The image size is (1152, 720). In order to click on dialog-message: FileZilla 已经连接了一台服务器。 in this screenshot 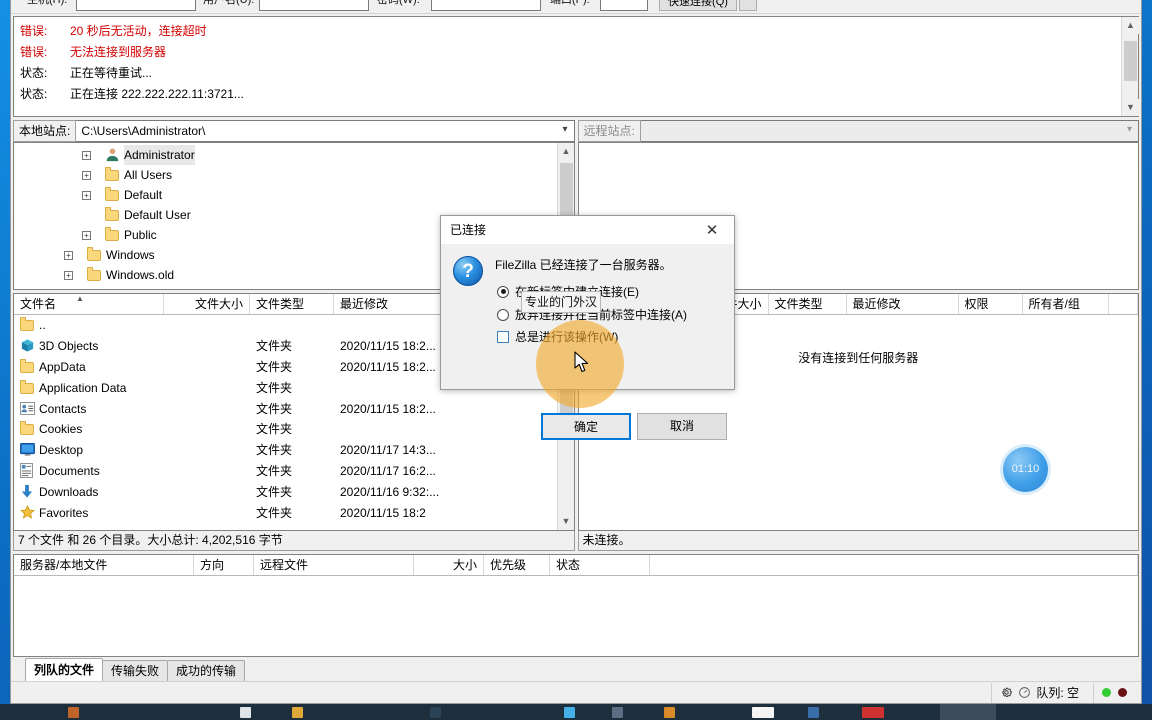, I will do `click(583, 265)`.